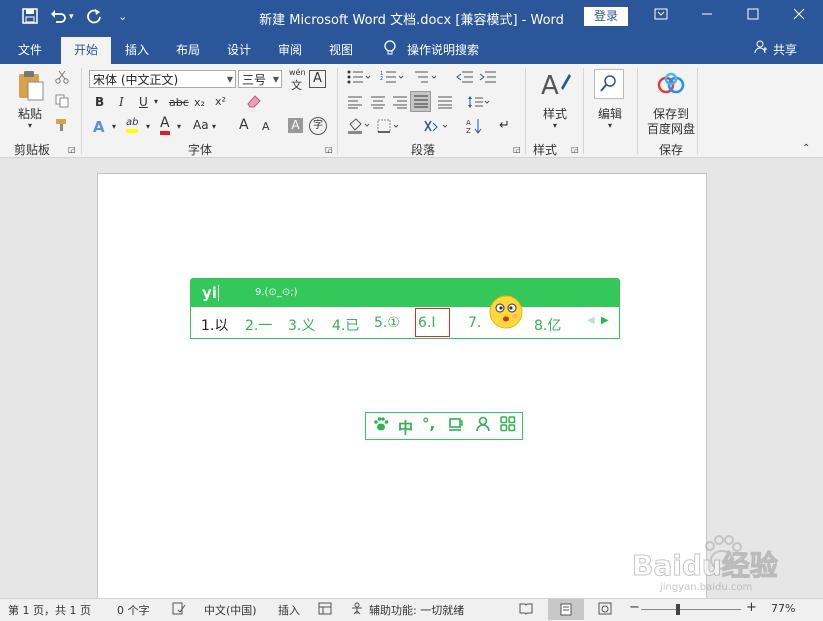 This screenshot has height=621, width=823. I want to click on highlight-button: ab, so click(132, 125).